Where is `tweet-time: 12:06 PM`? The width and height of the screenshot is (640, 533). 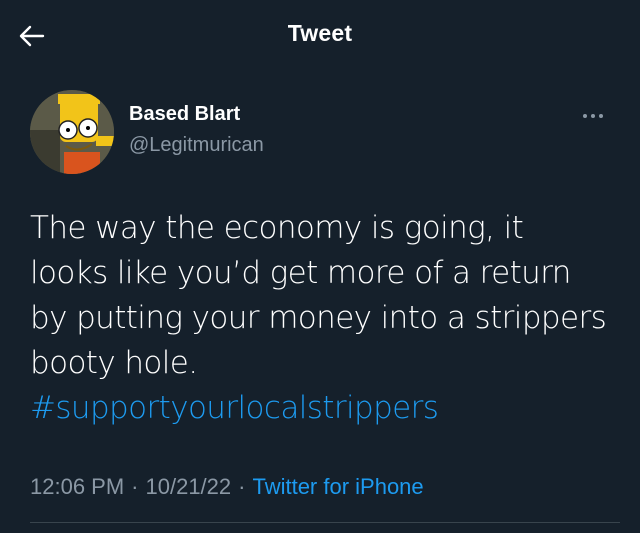 tweet-time: 12:06 PM is located at coordinates (77, 486).